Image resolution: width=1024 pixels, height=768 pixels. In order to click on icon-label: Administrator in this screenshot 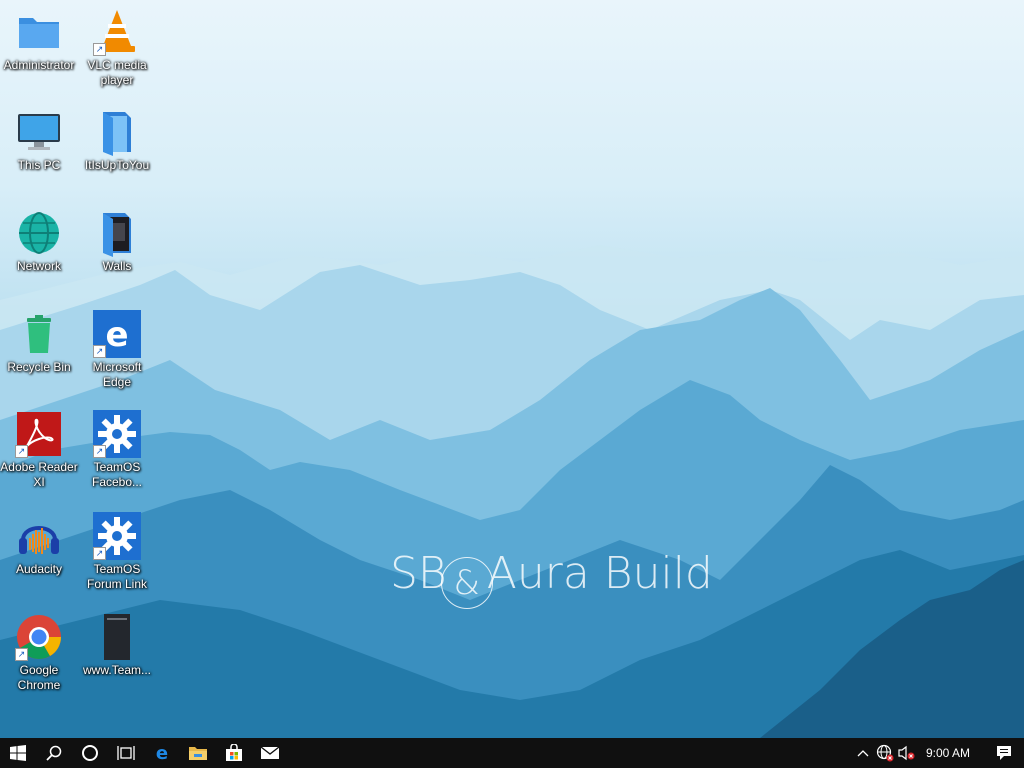, I will do `click(39, 65)`.